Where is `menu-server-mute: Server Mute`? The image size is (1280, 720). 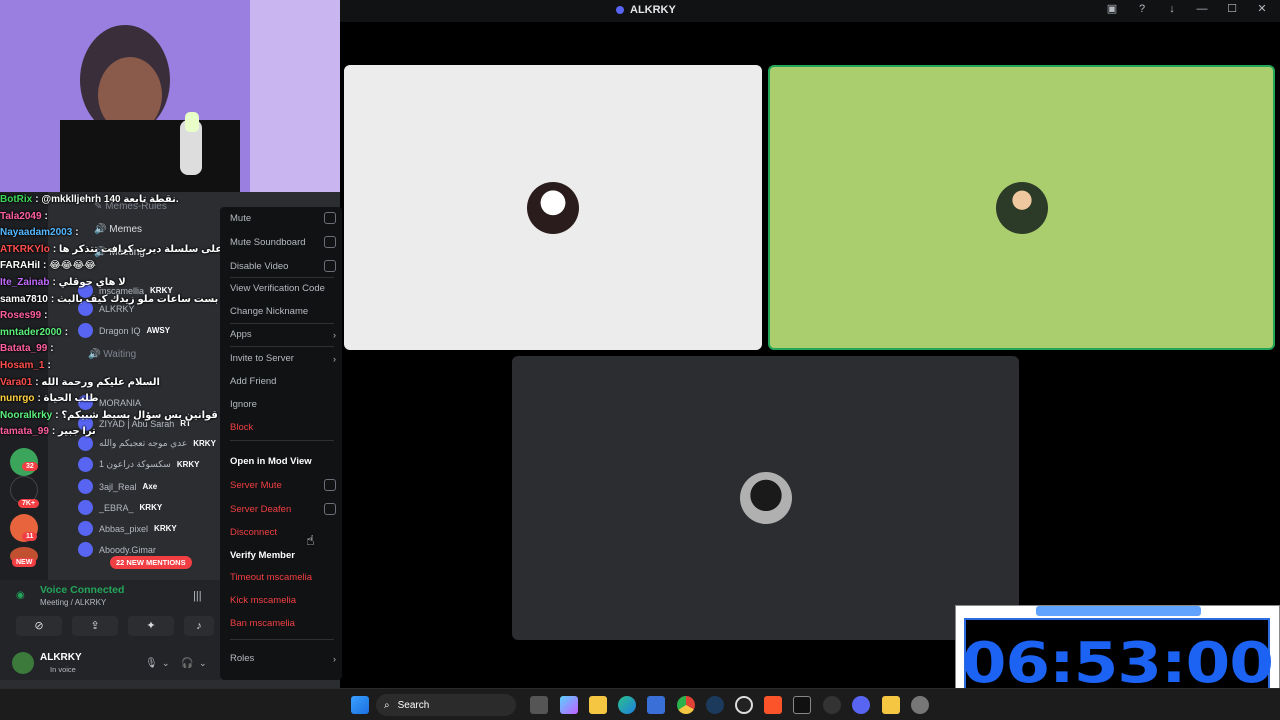
menu-server-mute: Server Mute is located at coordinates (283, 485).